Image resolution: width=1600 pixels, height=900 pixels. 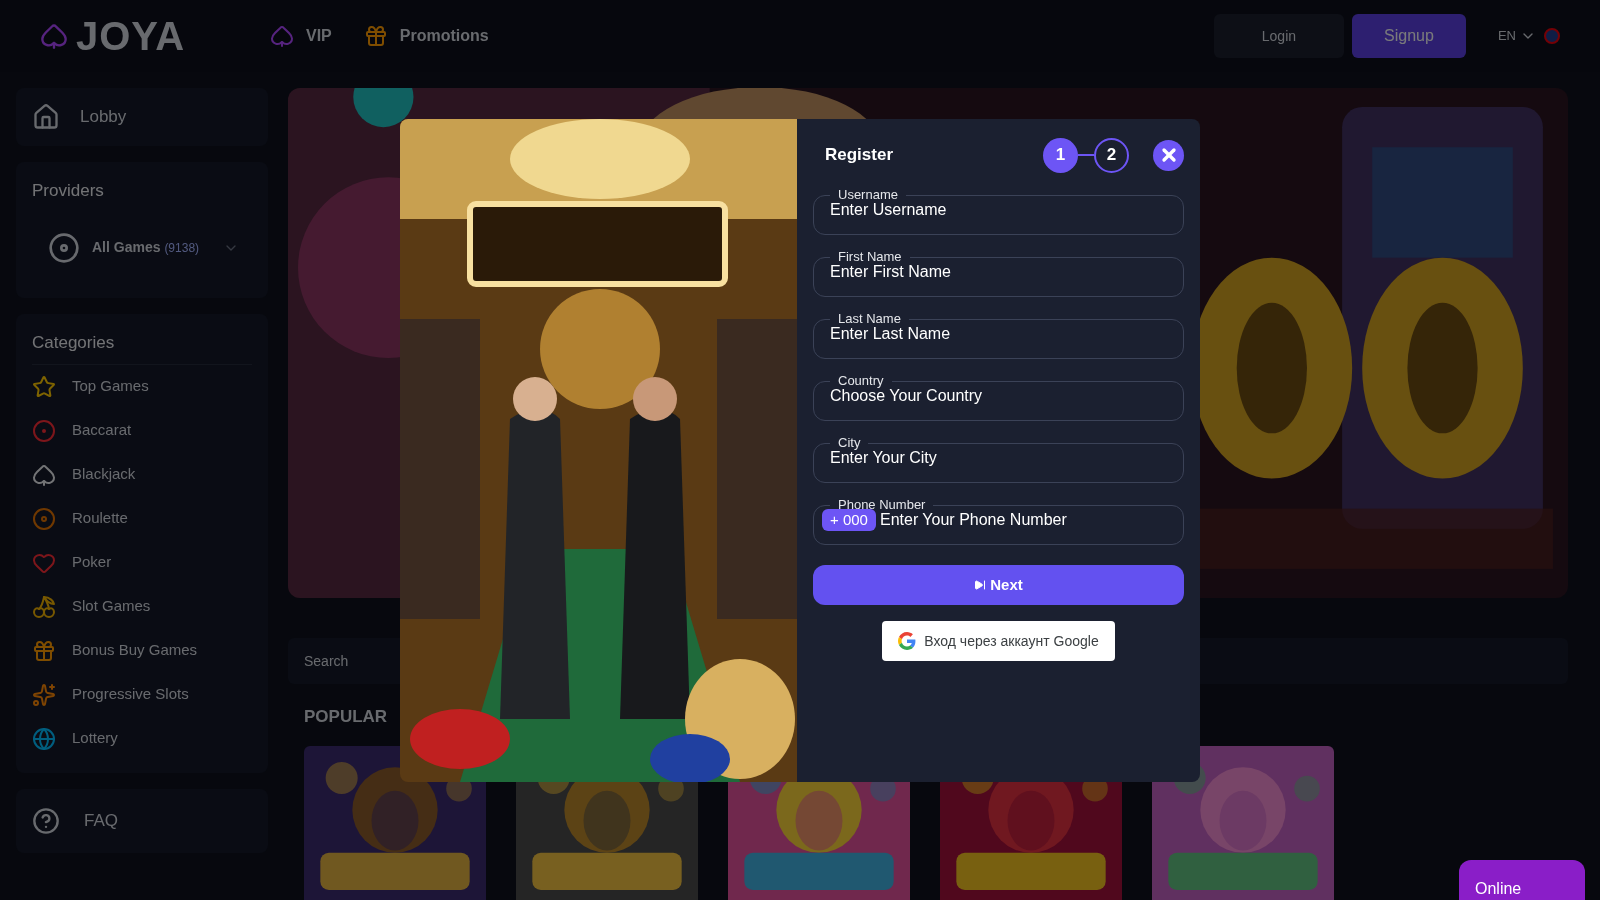 I want to click on provider-label: All Games (9138), so click(x=146, y=247).